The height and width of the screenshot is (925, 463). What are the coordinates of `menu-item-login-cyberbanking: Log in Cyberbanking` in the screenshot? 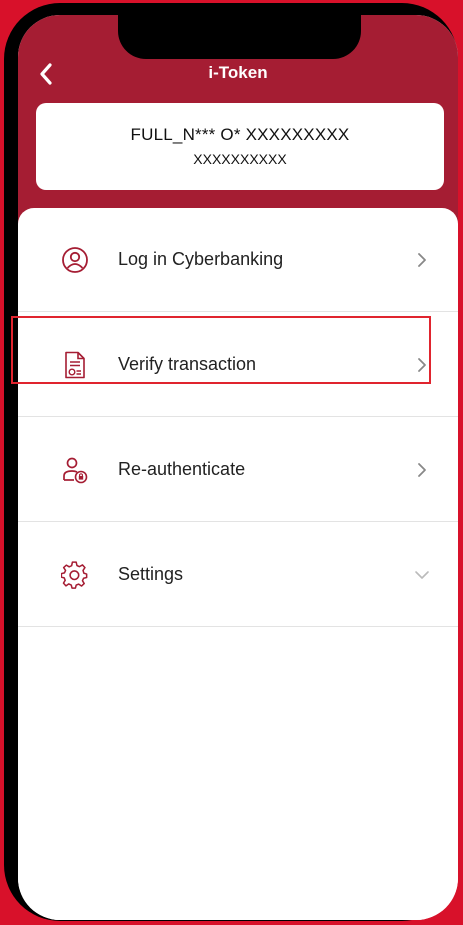 It's located at (238, 260).